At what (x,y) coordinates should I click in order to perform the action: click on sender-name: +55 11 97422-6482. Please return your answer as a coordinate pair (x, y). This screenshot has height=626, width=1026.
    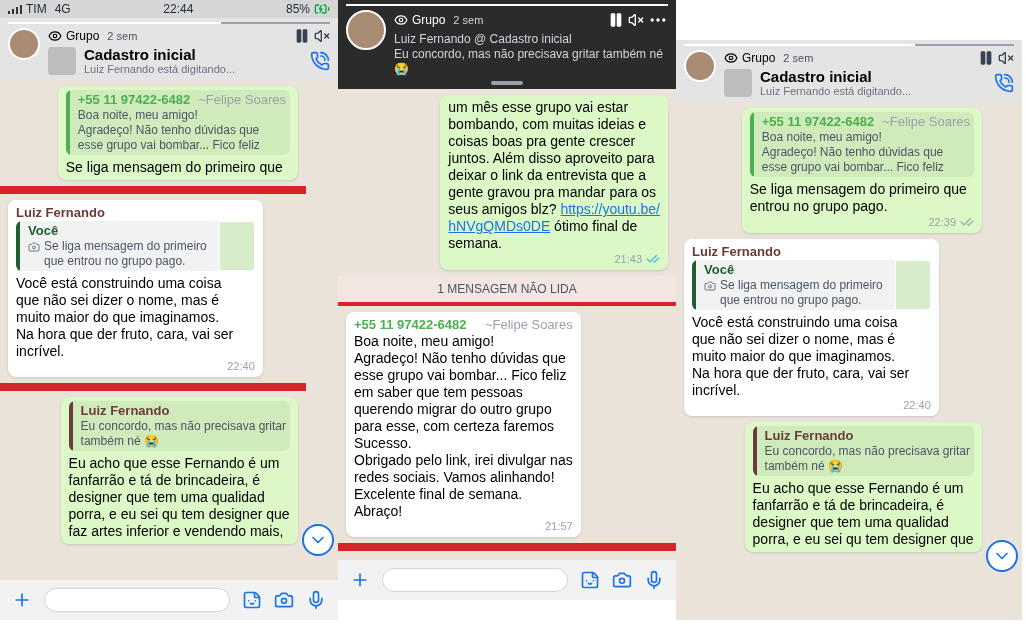
    Looking at the image, I should click on (410, 324).